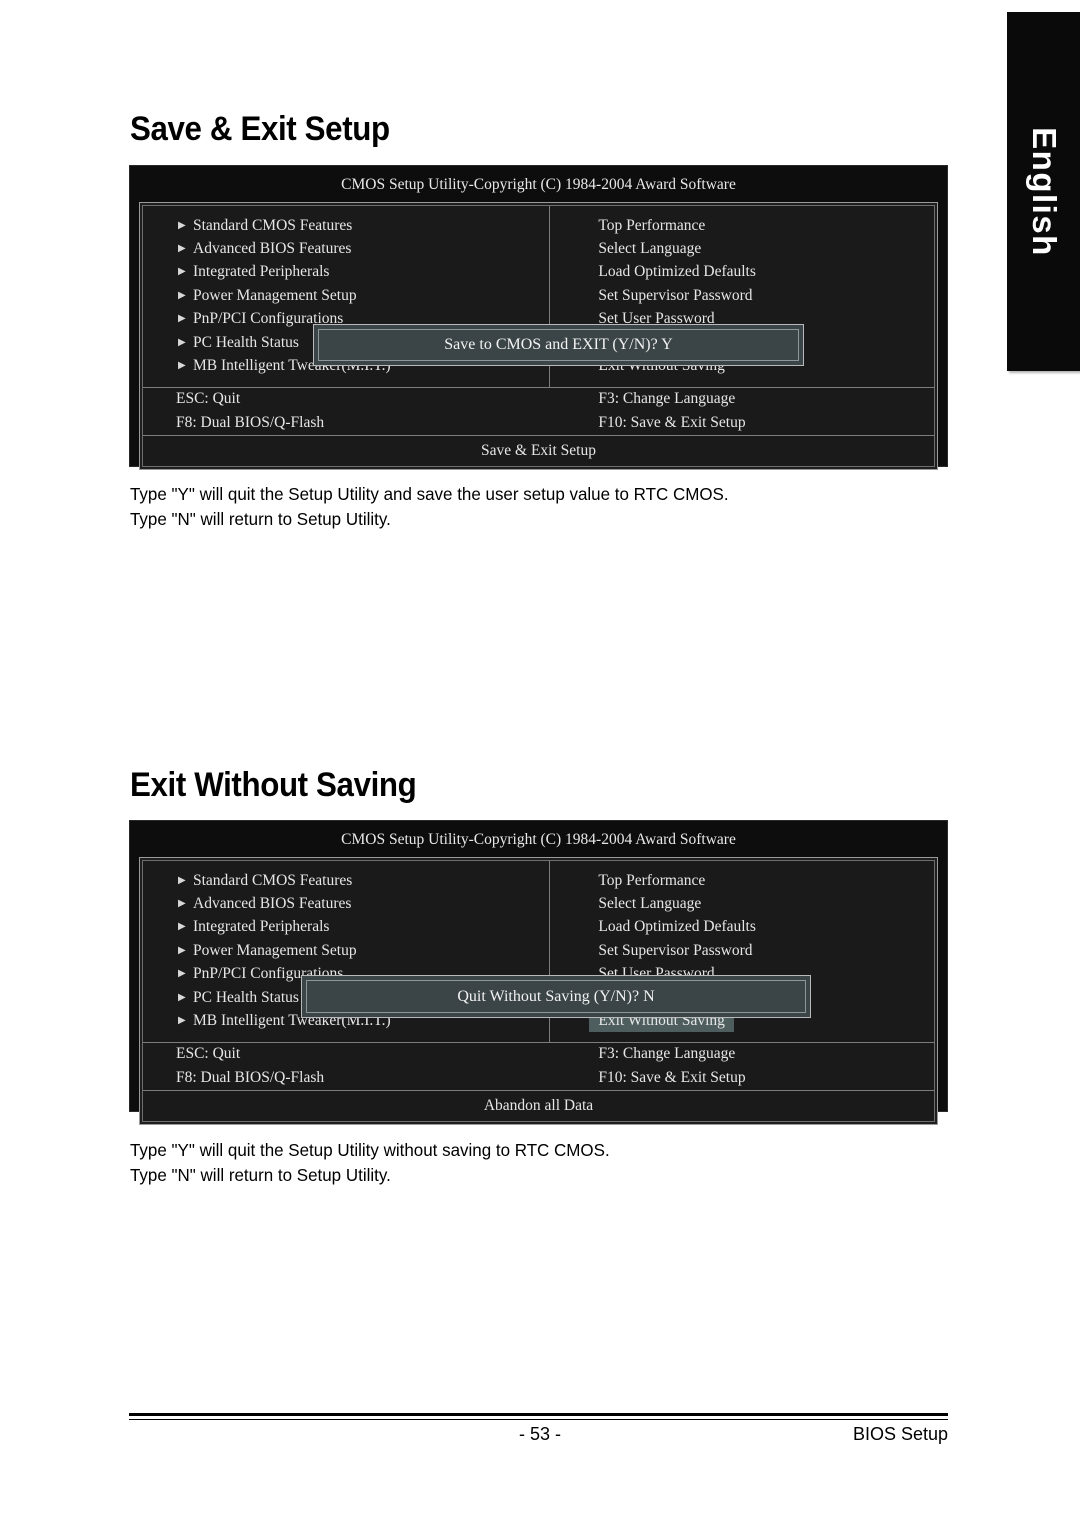 This screenshot has height=1529, width=1080. I want to click on dialog-prompt-text: Save to CMOS and EXIT (Y/N)? Y, so click(558, 344).